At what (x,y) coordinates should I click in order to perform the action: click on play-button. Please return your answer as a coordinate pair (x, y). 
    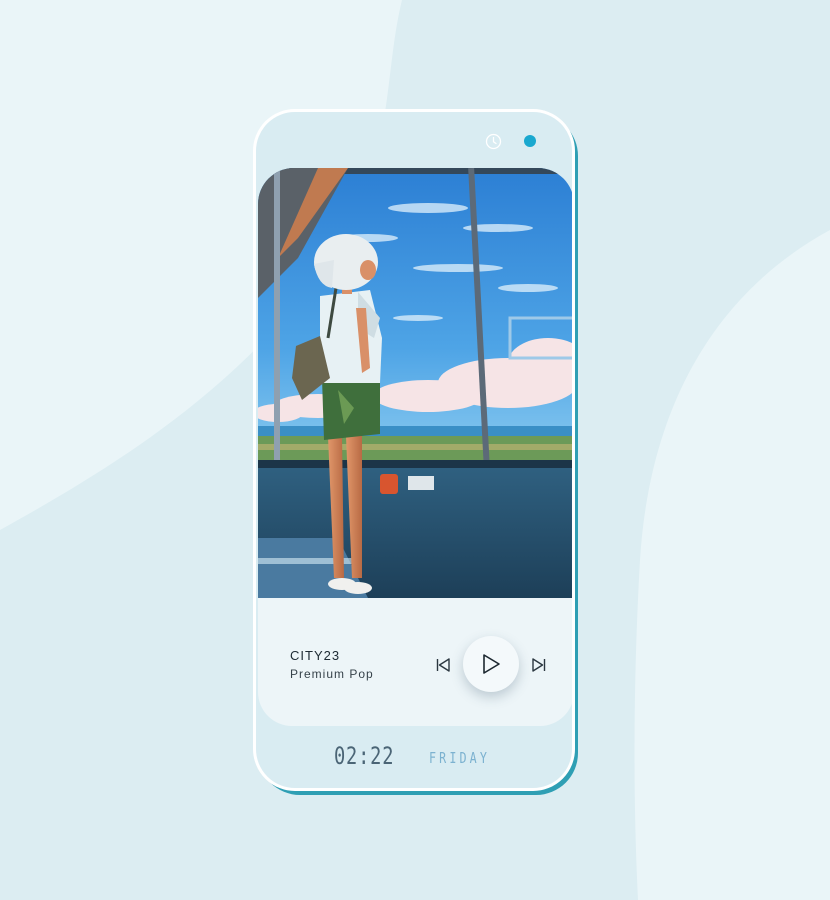
    Looking at the image, I should click on (491, 664).